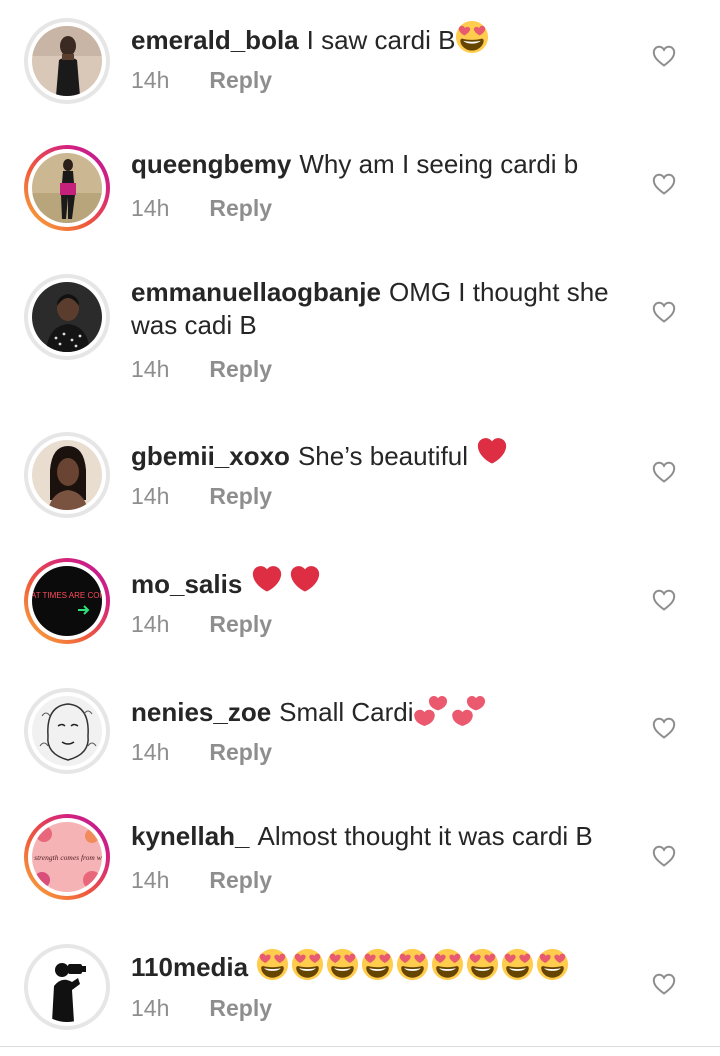 This screenshot has width=720, height=1056. I want to click on comment-item: nenies_zoe Small Cardi 14h Reply, so click(360, 736).